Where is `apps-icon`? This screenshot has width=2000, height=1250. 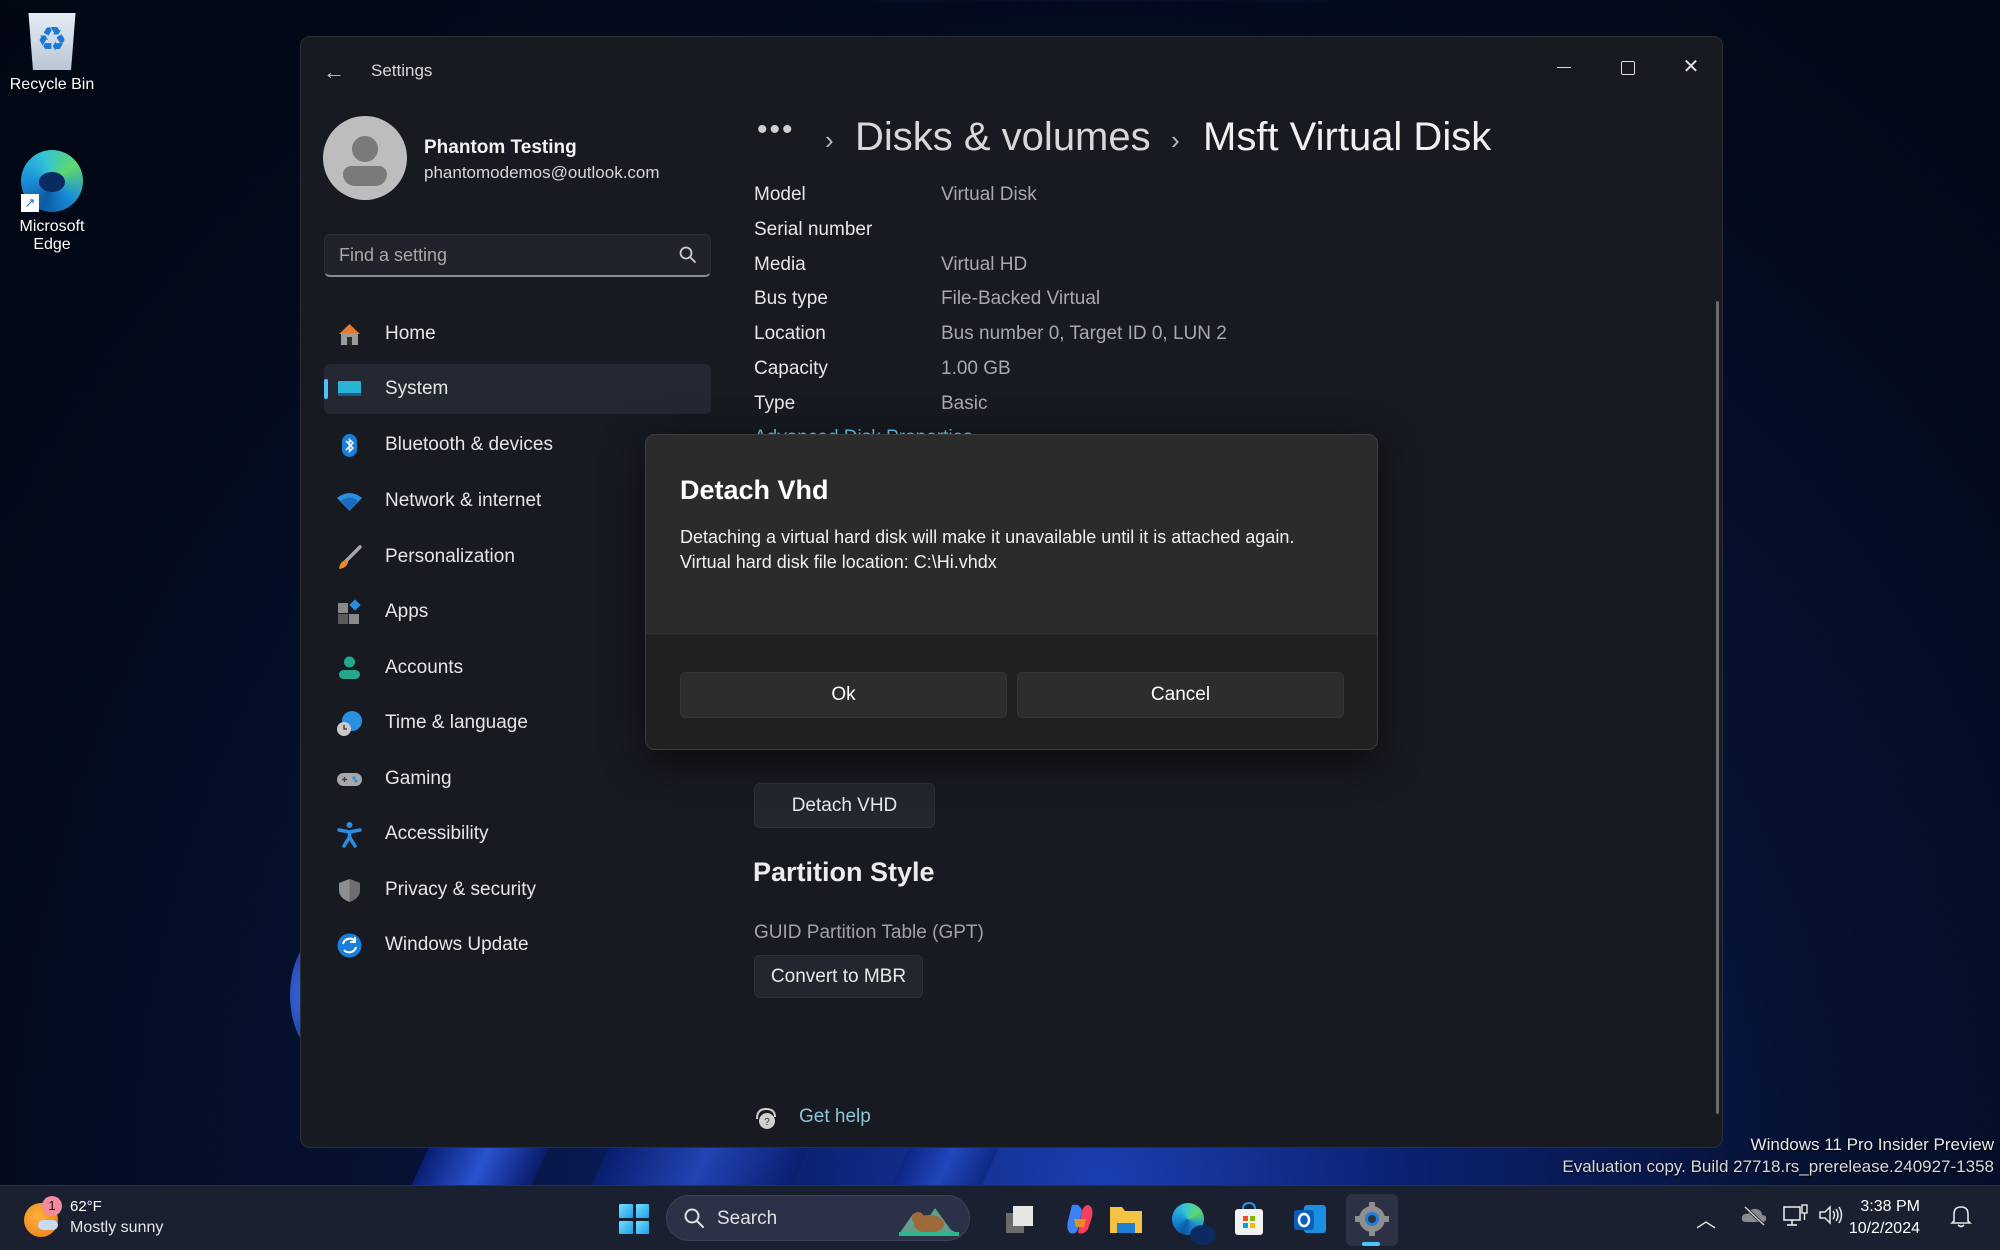 apps-icon is located at coordinates (349, 611).